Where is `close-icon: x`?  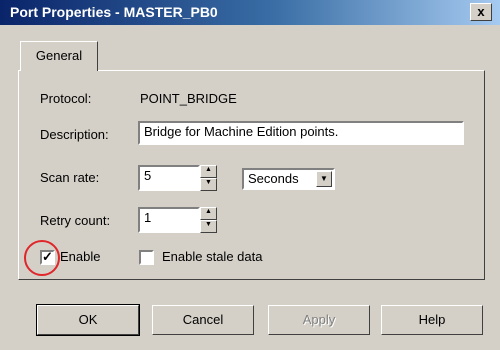
close-icon: x is located at coordinates (481, 11).